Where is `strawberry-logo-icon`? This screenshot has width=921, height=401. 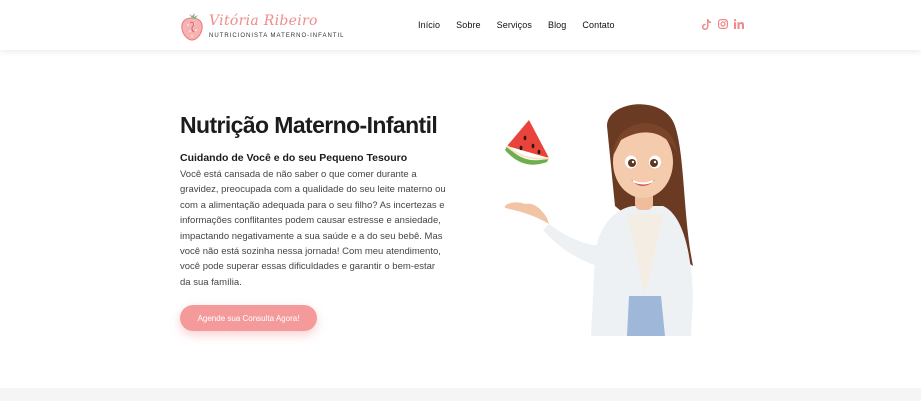 strawberry-logo-icon is located at coordinates (192, 27).